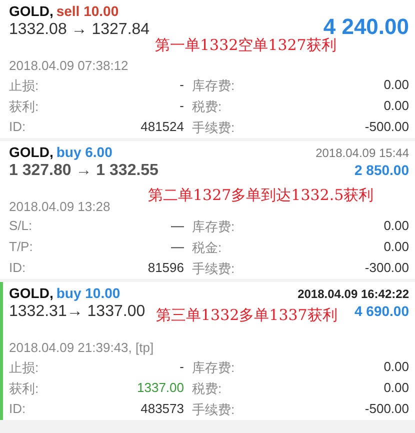 This screenshot has width=415, height=433. Describe the element at coordinates (162, 409) in the screenshot. I see `detail-value: 483573` at that location.